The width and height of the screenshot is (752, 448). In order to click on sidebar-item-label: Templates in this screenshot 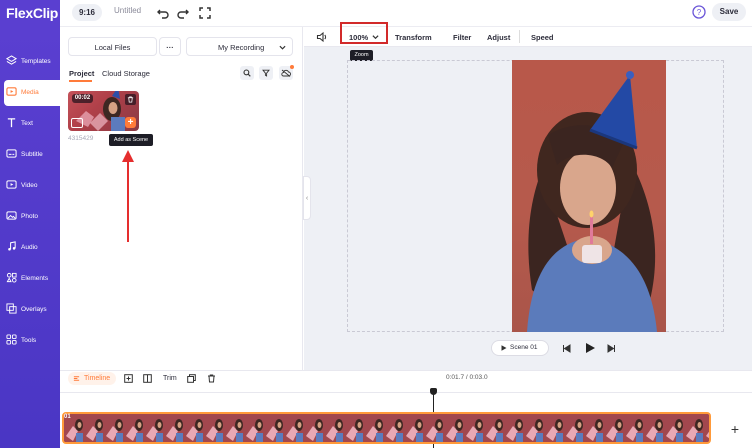, I will do `click(36, 61)`.